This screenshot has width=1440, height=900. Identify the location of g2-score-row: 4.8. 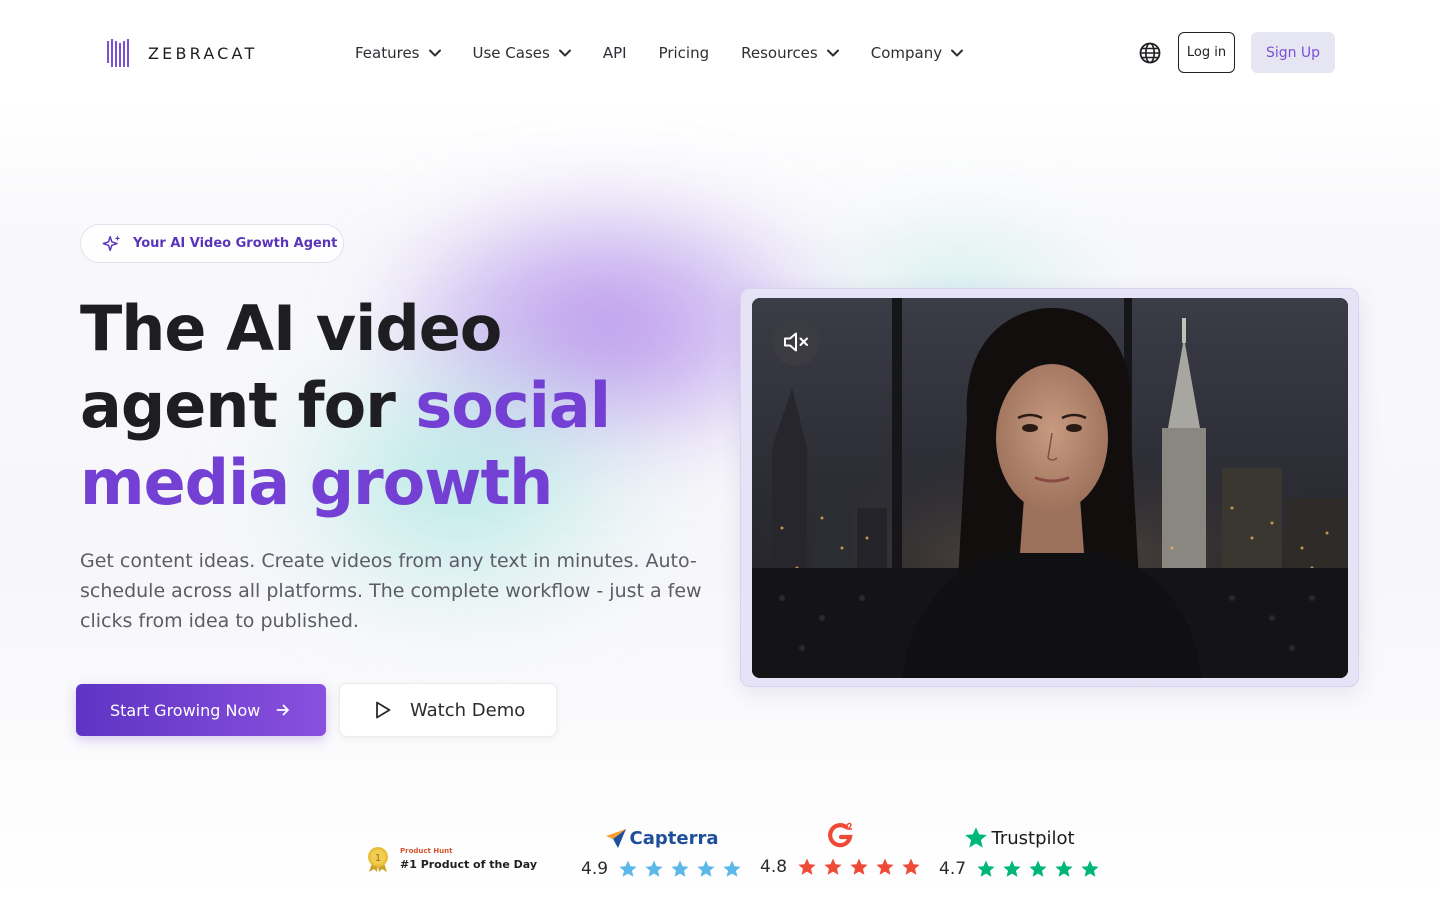
(840, 867).